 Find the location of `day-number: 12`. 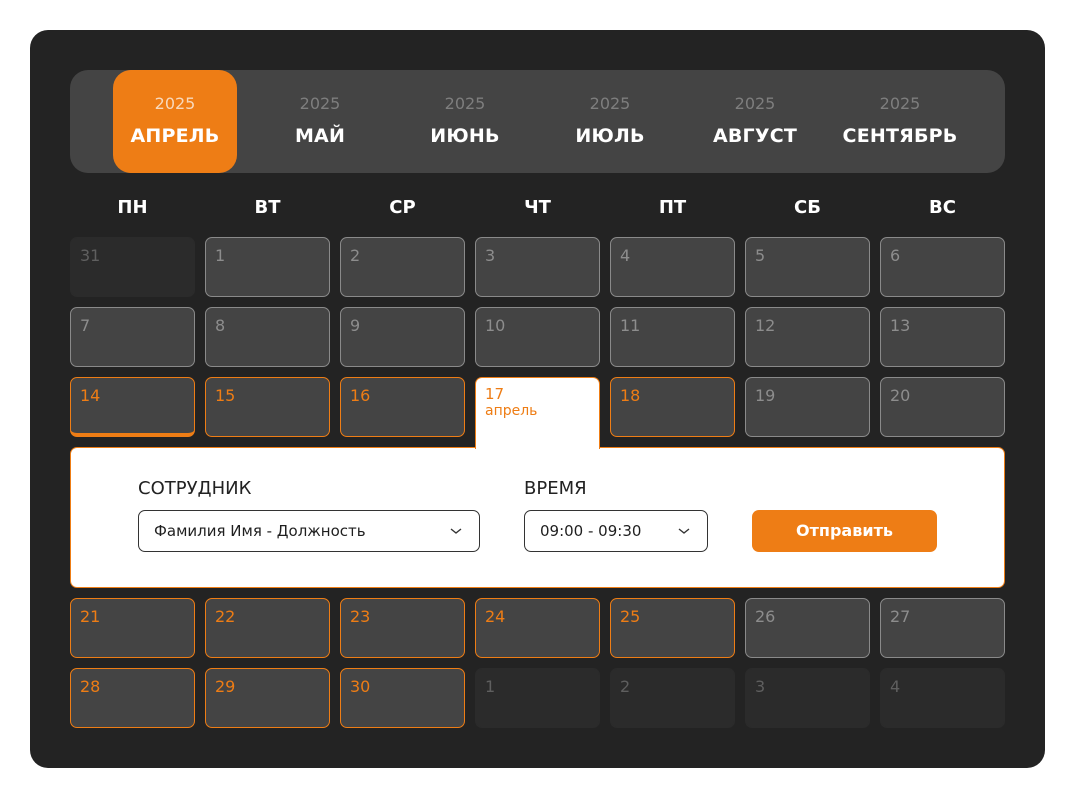

day-number: 12 is located at coordinates (765, 325).